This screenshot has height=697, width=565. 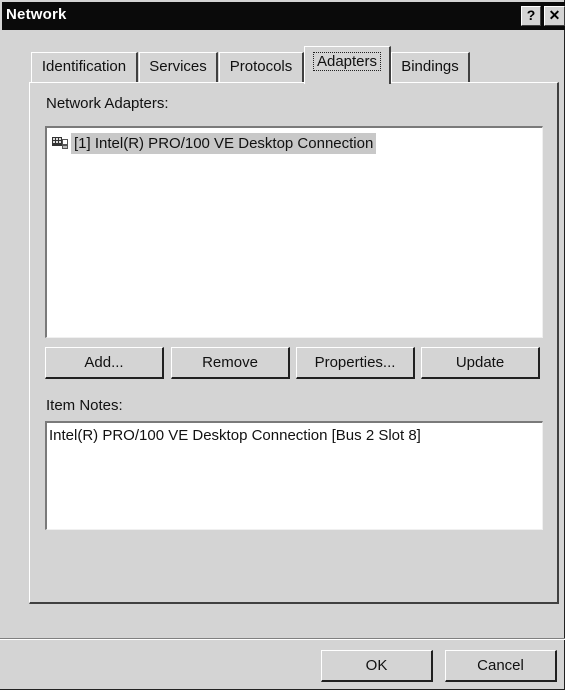 I want to click on tab-identification: Identification, so click(x=84, y=67).